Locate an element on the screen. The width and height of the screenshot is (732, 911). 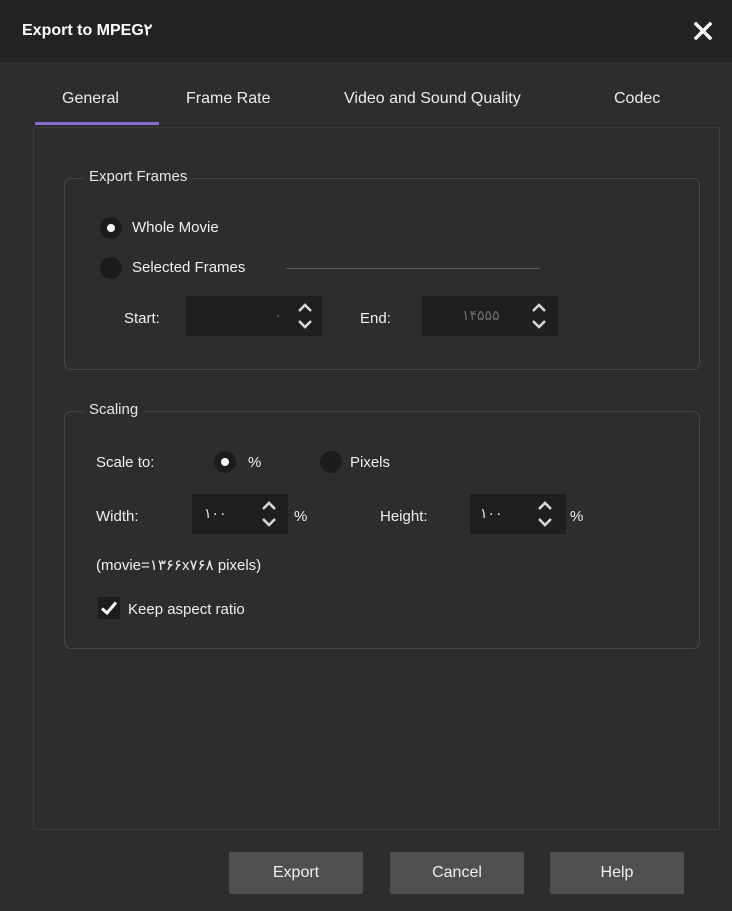
active-tab-indicator is located at coordinates (97, 123).